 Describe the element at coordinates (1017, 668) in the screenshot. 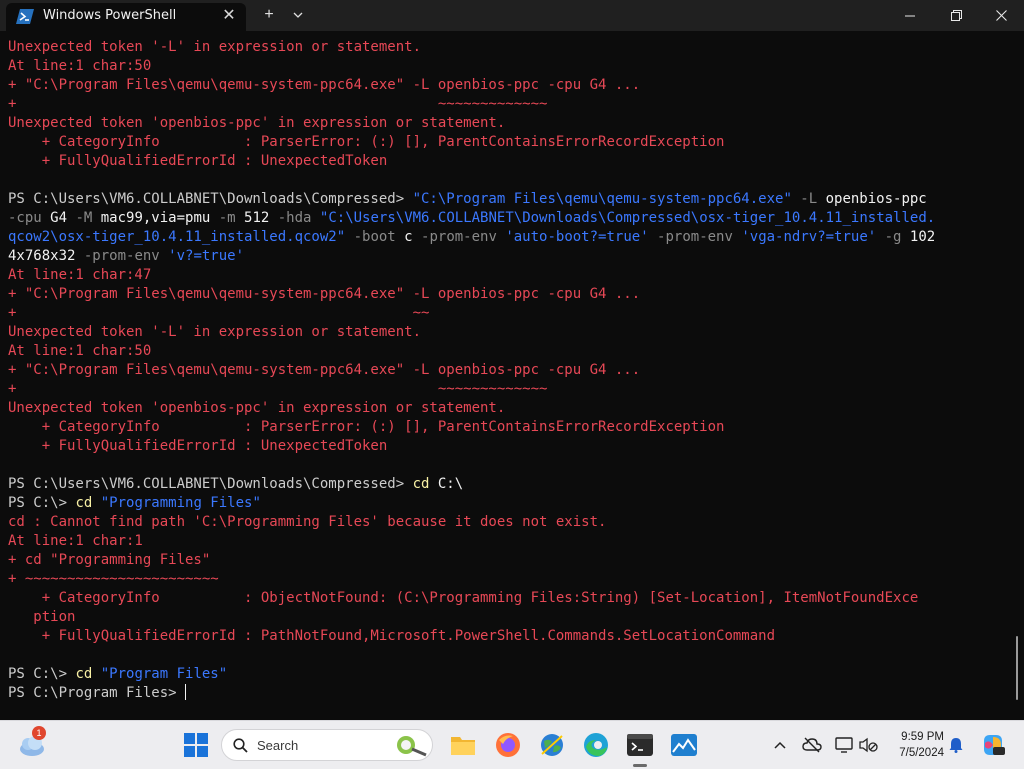

I see `scrollbar` at that location.